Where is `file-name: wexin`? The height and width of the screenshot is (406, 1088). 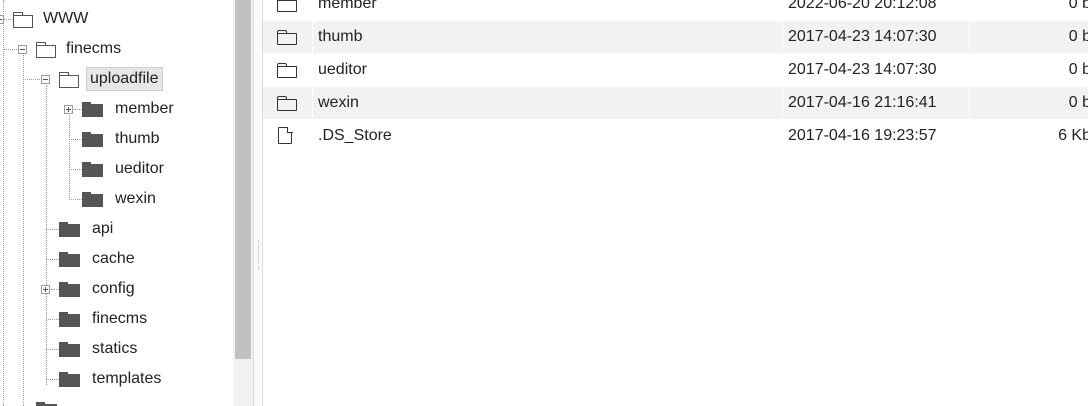 file-name: wexin is located at coordinates (338, 102).